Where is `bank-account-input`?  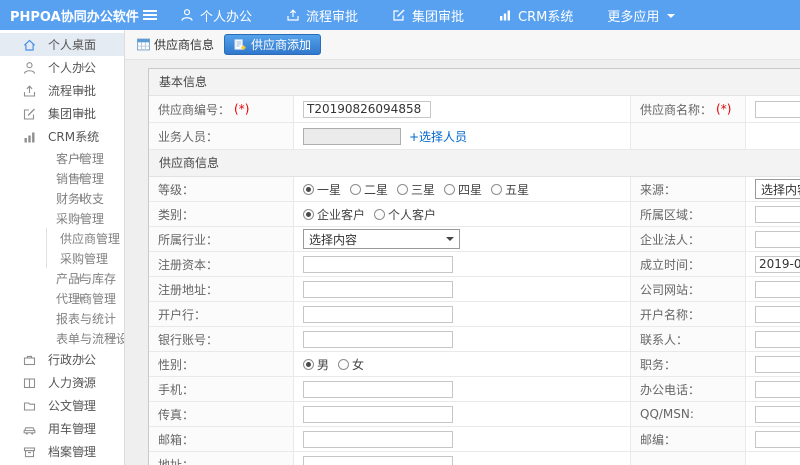 bank-account-input is located at coordinates (378, 339).